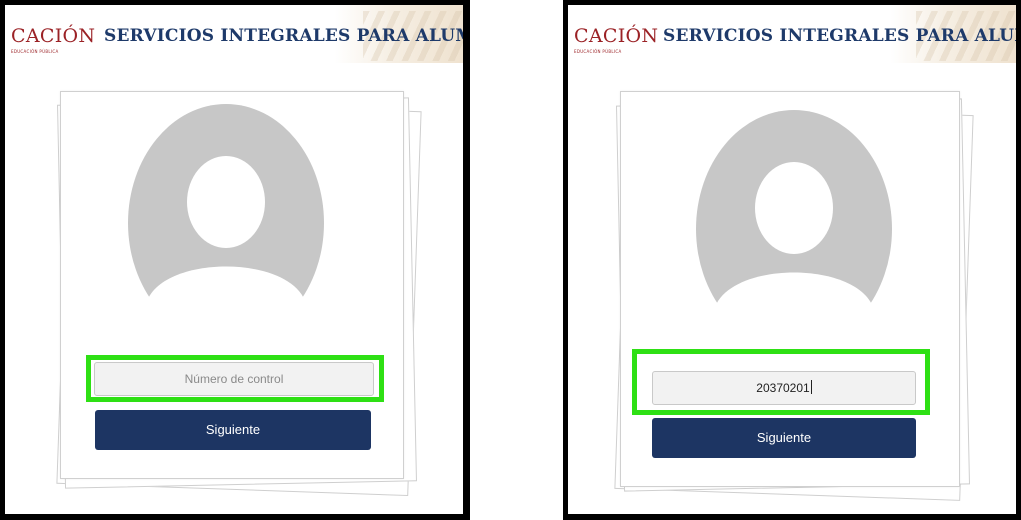 The image size is (1021, 520). I want to click on control-number-value: 20370201, so click(783, 388).